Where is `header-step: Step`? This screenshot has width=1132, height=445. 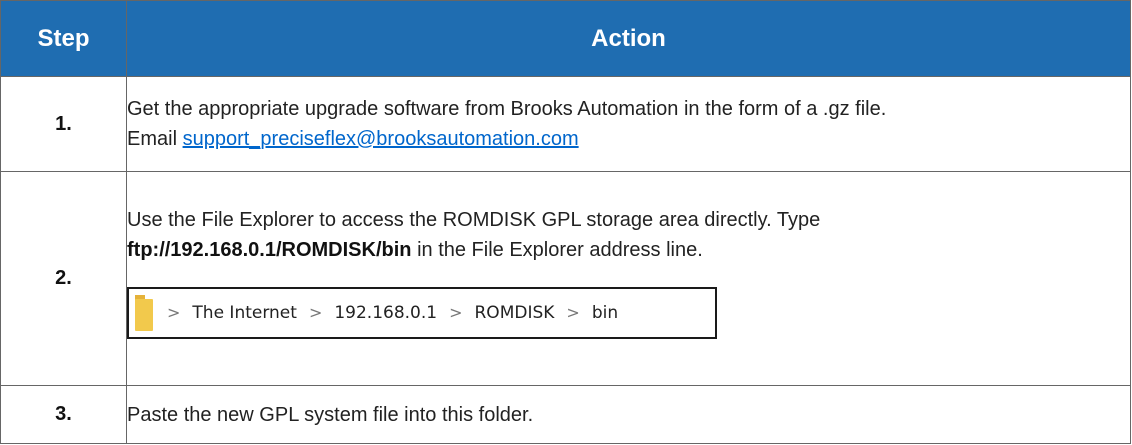
header-step: Step is located at coordinates (63, 38).